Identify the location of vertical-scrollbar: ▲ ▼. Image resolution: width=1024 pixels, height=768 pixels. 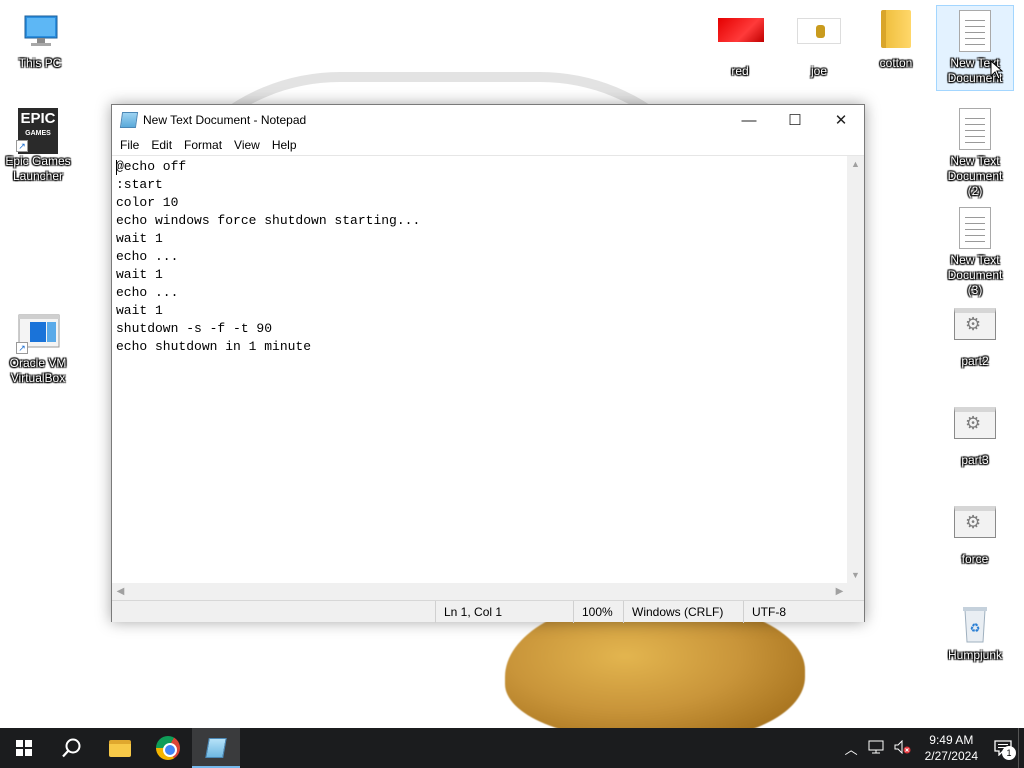
(855, 370).